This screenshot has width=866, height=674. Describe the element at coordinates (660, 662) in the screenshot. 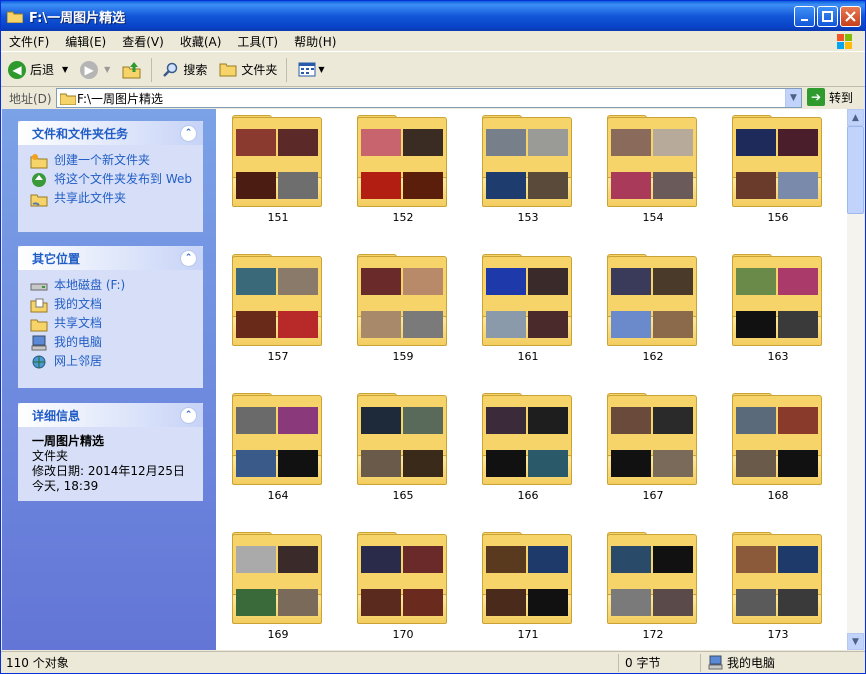

I see `status-size: 0 字节` at that location.